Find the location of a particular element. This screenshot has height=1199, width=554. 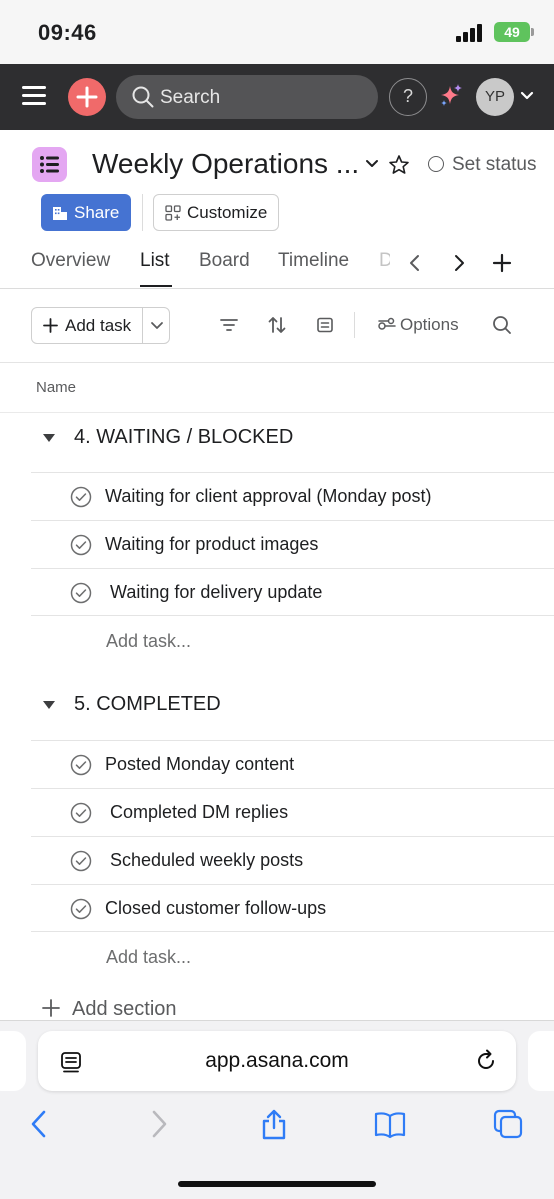

create-button is located at coordinates (87, 97).